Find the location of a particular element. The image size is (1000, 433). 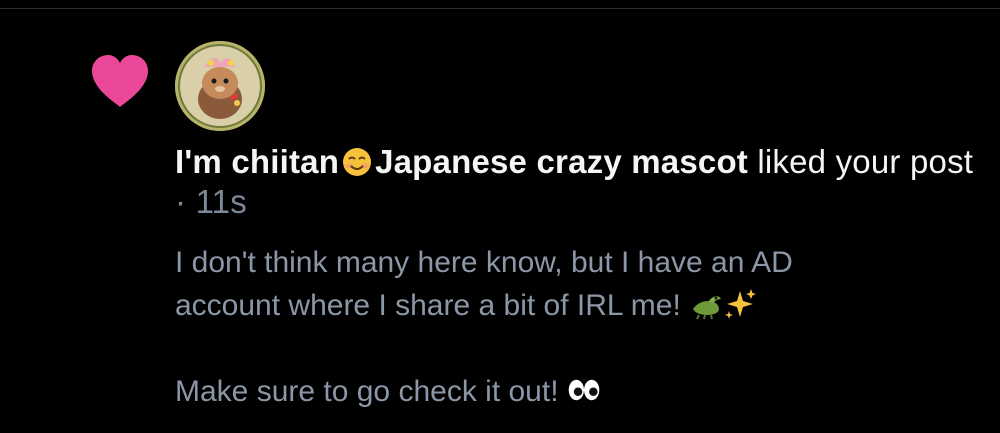

avatar is located at coordinates (220, 86).